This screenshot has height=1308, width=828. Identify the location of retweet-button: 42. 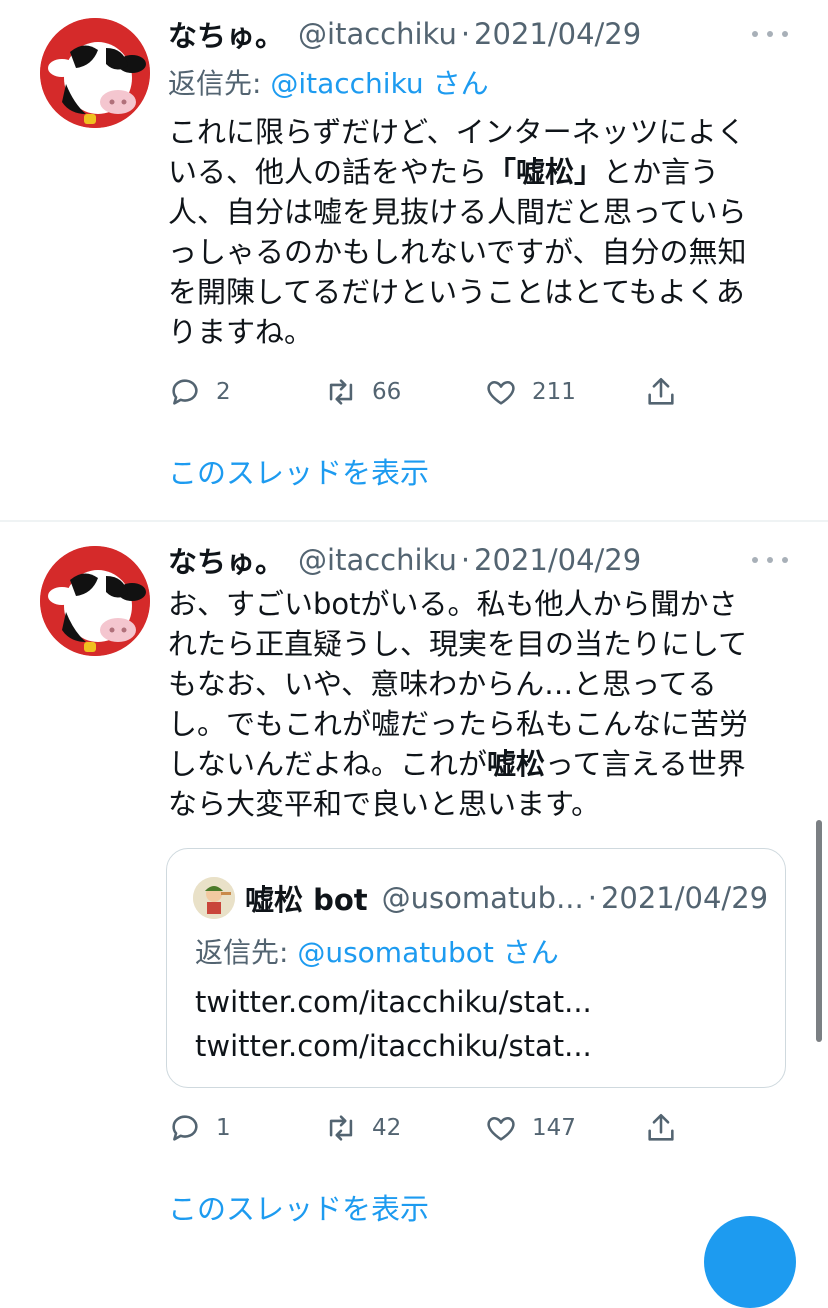
(362, 1128).